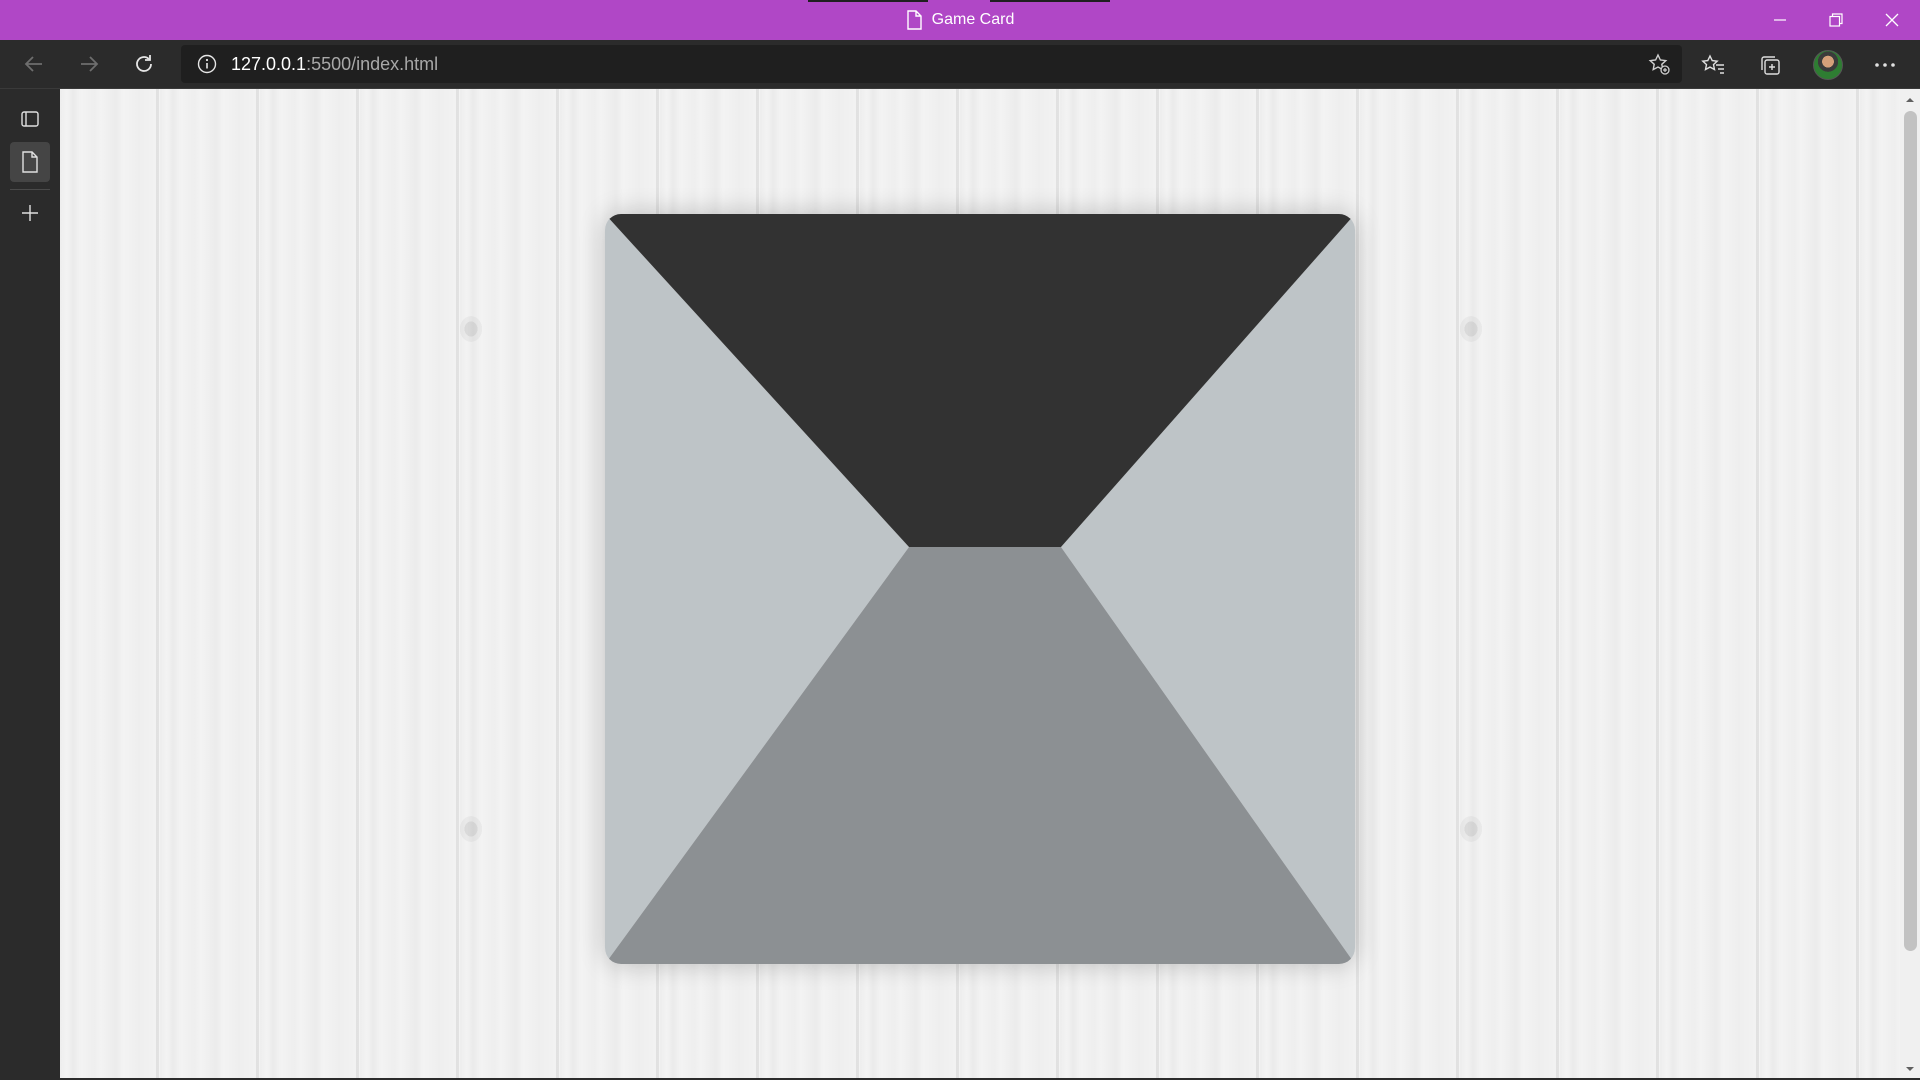 Image resolution: width=1920 pixels, height=1080 pixels. I want to click on new-tab-icon, so click(30, 213).